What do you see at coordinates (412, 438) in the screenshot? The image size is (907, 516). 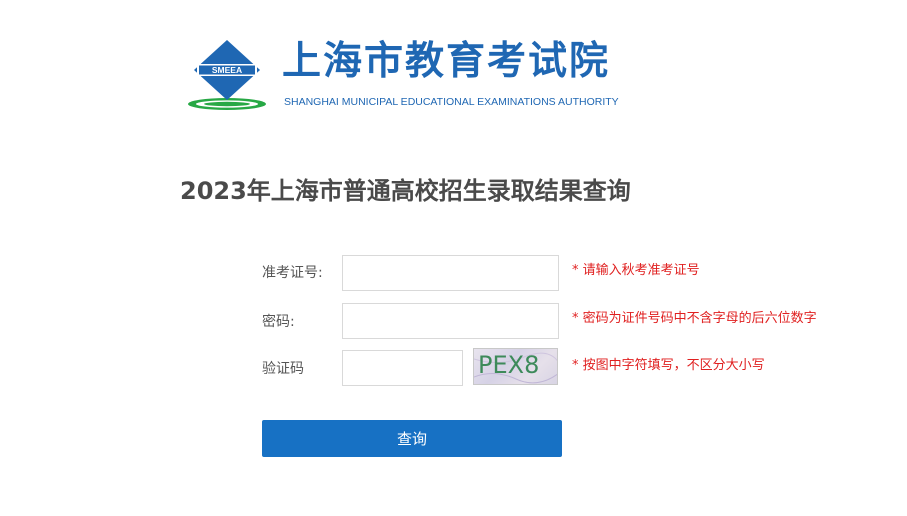 I see `query-button: 查询` at bounding box center [412, 438].